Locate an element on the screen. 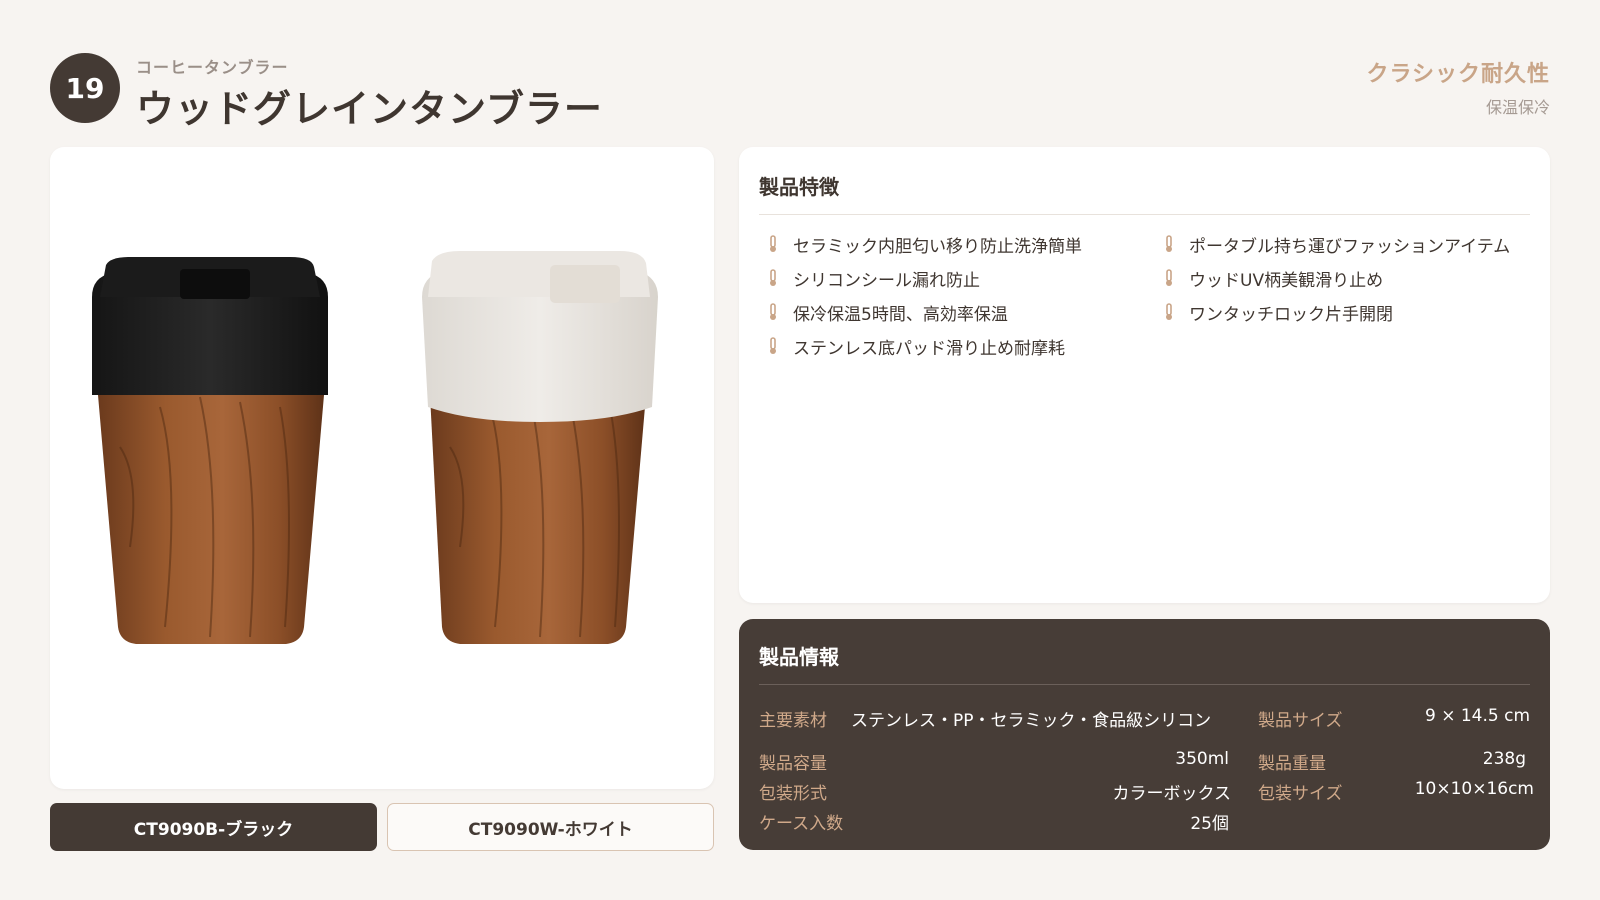 This screenshot has height=900, width=1600. weight-value: 238g is located at coordinates (1504, 759).